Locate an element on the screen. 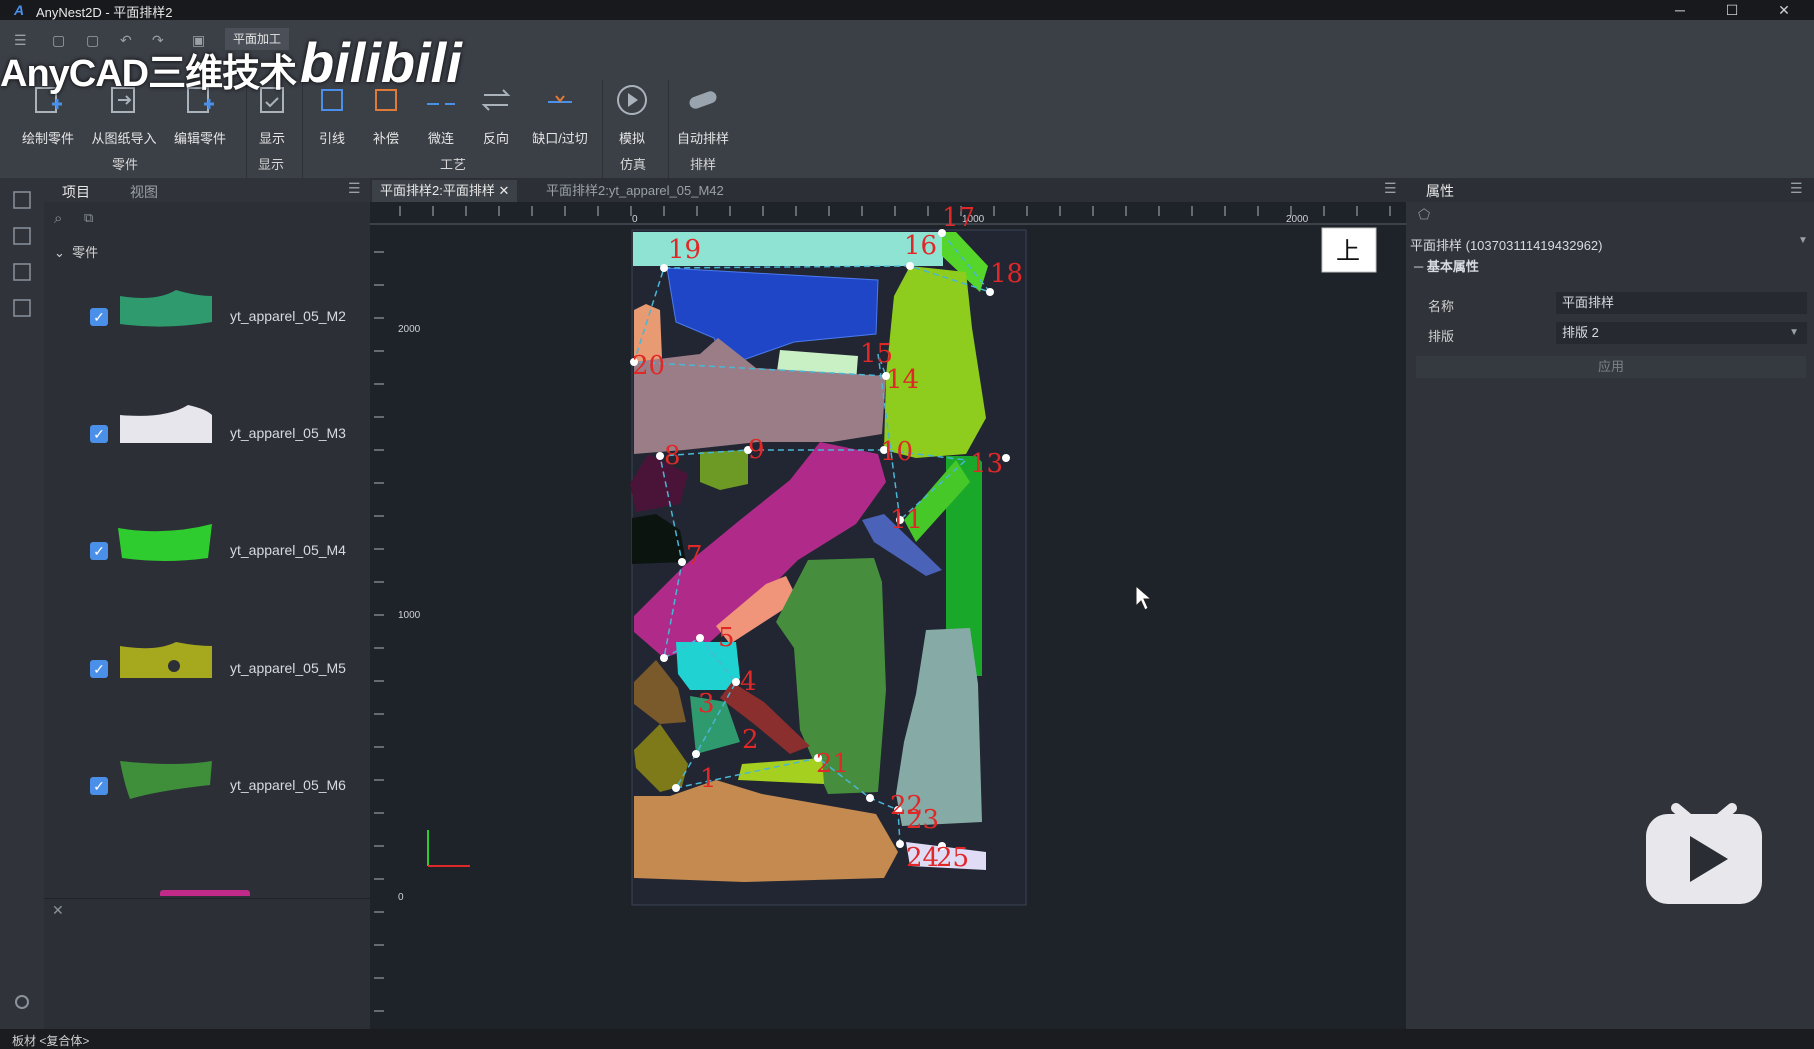 This screenshot has width=1814, height=1049. minimize-button: ─ is located at coordinates (1680, 10).